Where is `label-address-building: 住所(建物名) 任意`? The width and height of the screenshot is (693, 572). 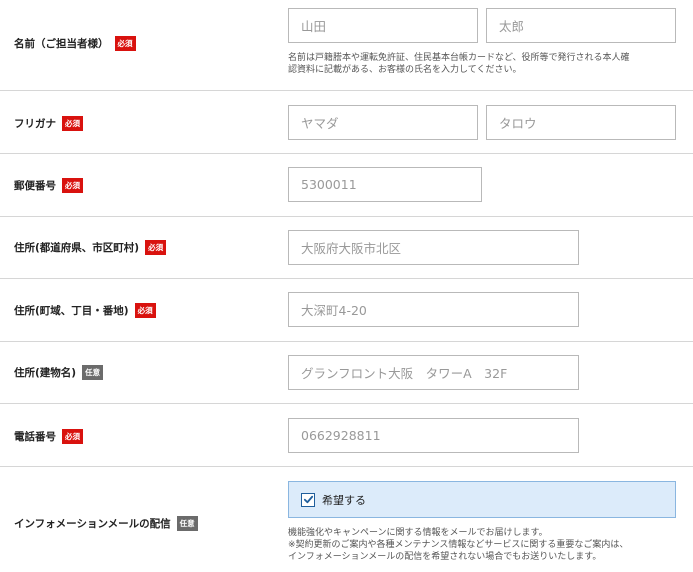 label-address-building: 住所(建物名) 任意 is located at coordinates (59, 372).